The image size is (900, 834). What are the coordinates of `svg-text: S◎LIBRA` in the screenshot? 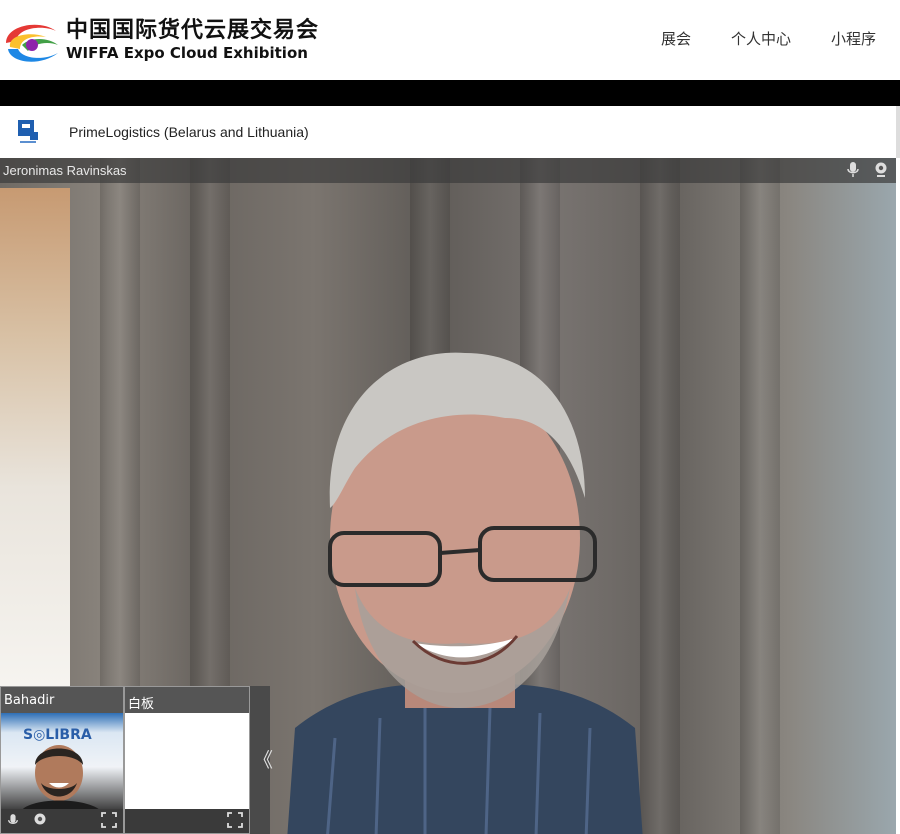 It's located at (57, 735).